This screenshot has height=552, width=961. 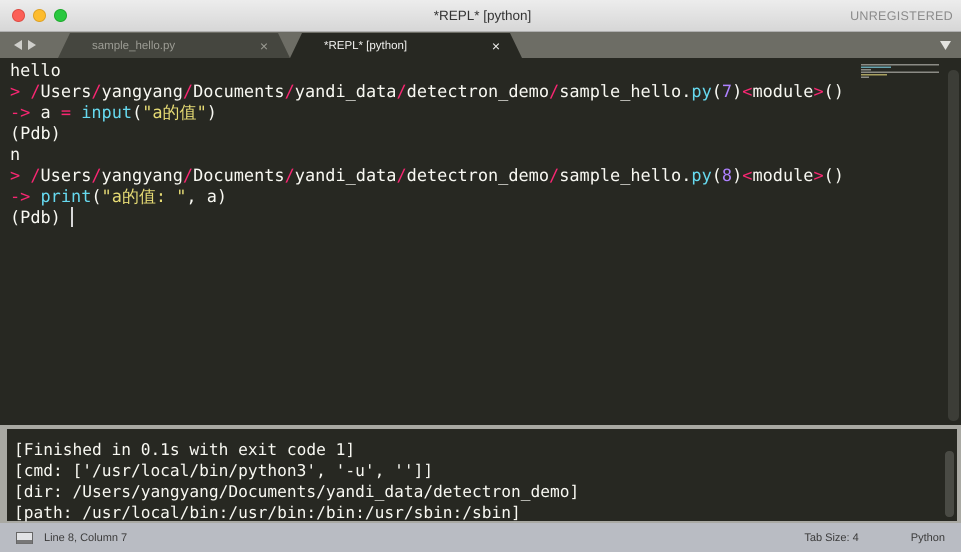 What do you see at coordinates (406, 45) in the screenshot?
I see `file-tab: *REPL* [python] ×` at bounding box center [406, 45].